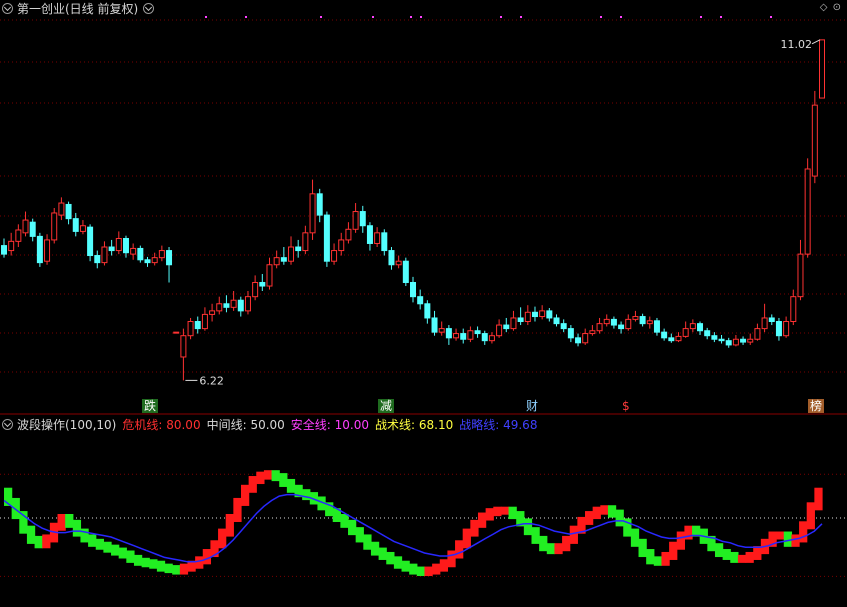 The width and height of the screenshot is (847, 607). I want to click on indicator-item: 战术线: 68.10, so click(414, 425).